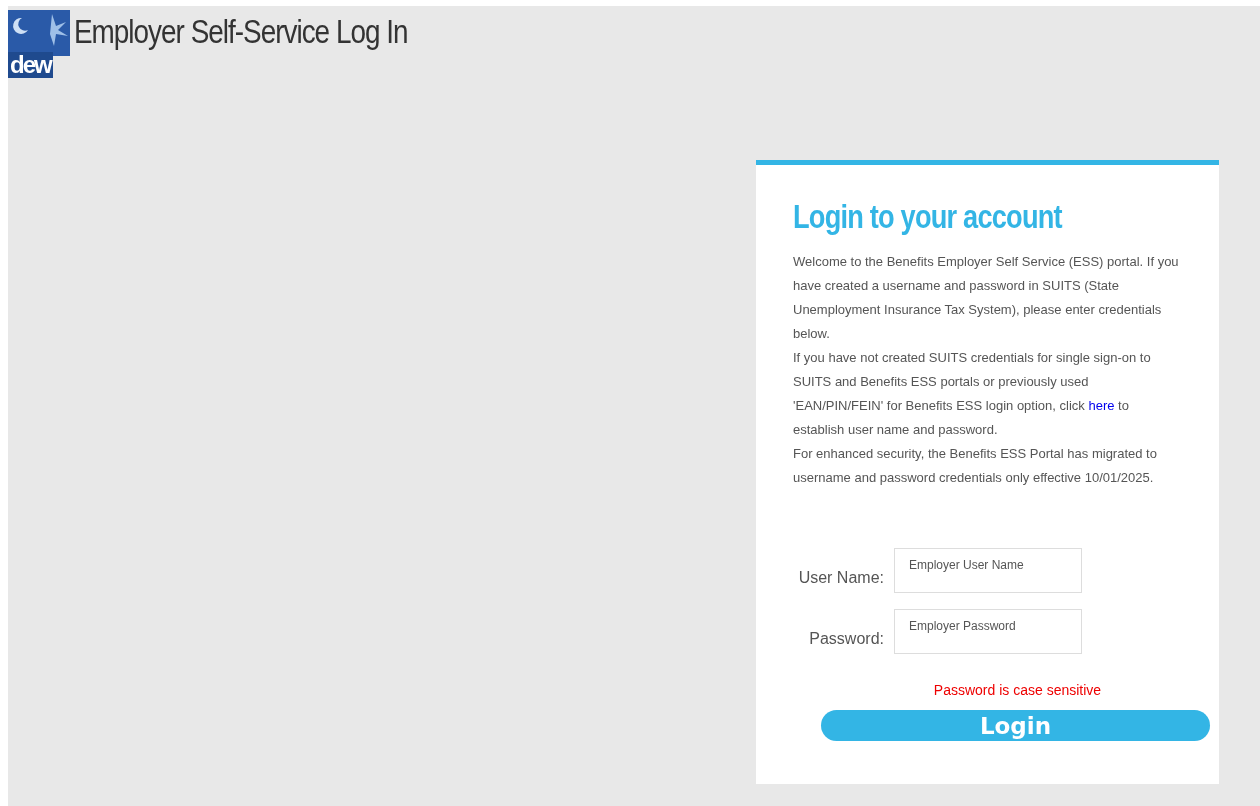 The width and height of the screenshot is (1260, 806). Describe the element at coordinates (988, 631) in the screenshot. I see `input-field: Employer Password` at that location.